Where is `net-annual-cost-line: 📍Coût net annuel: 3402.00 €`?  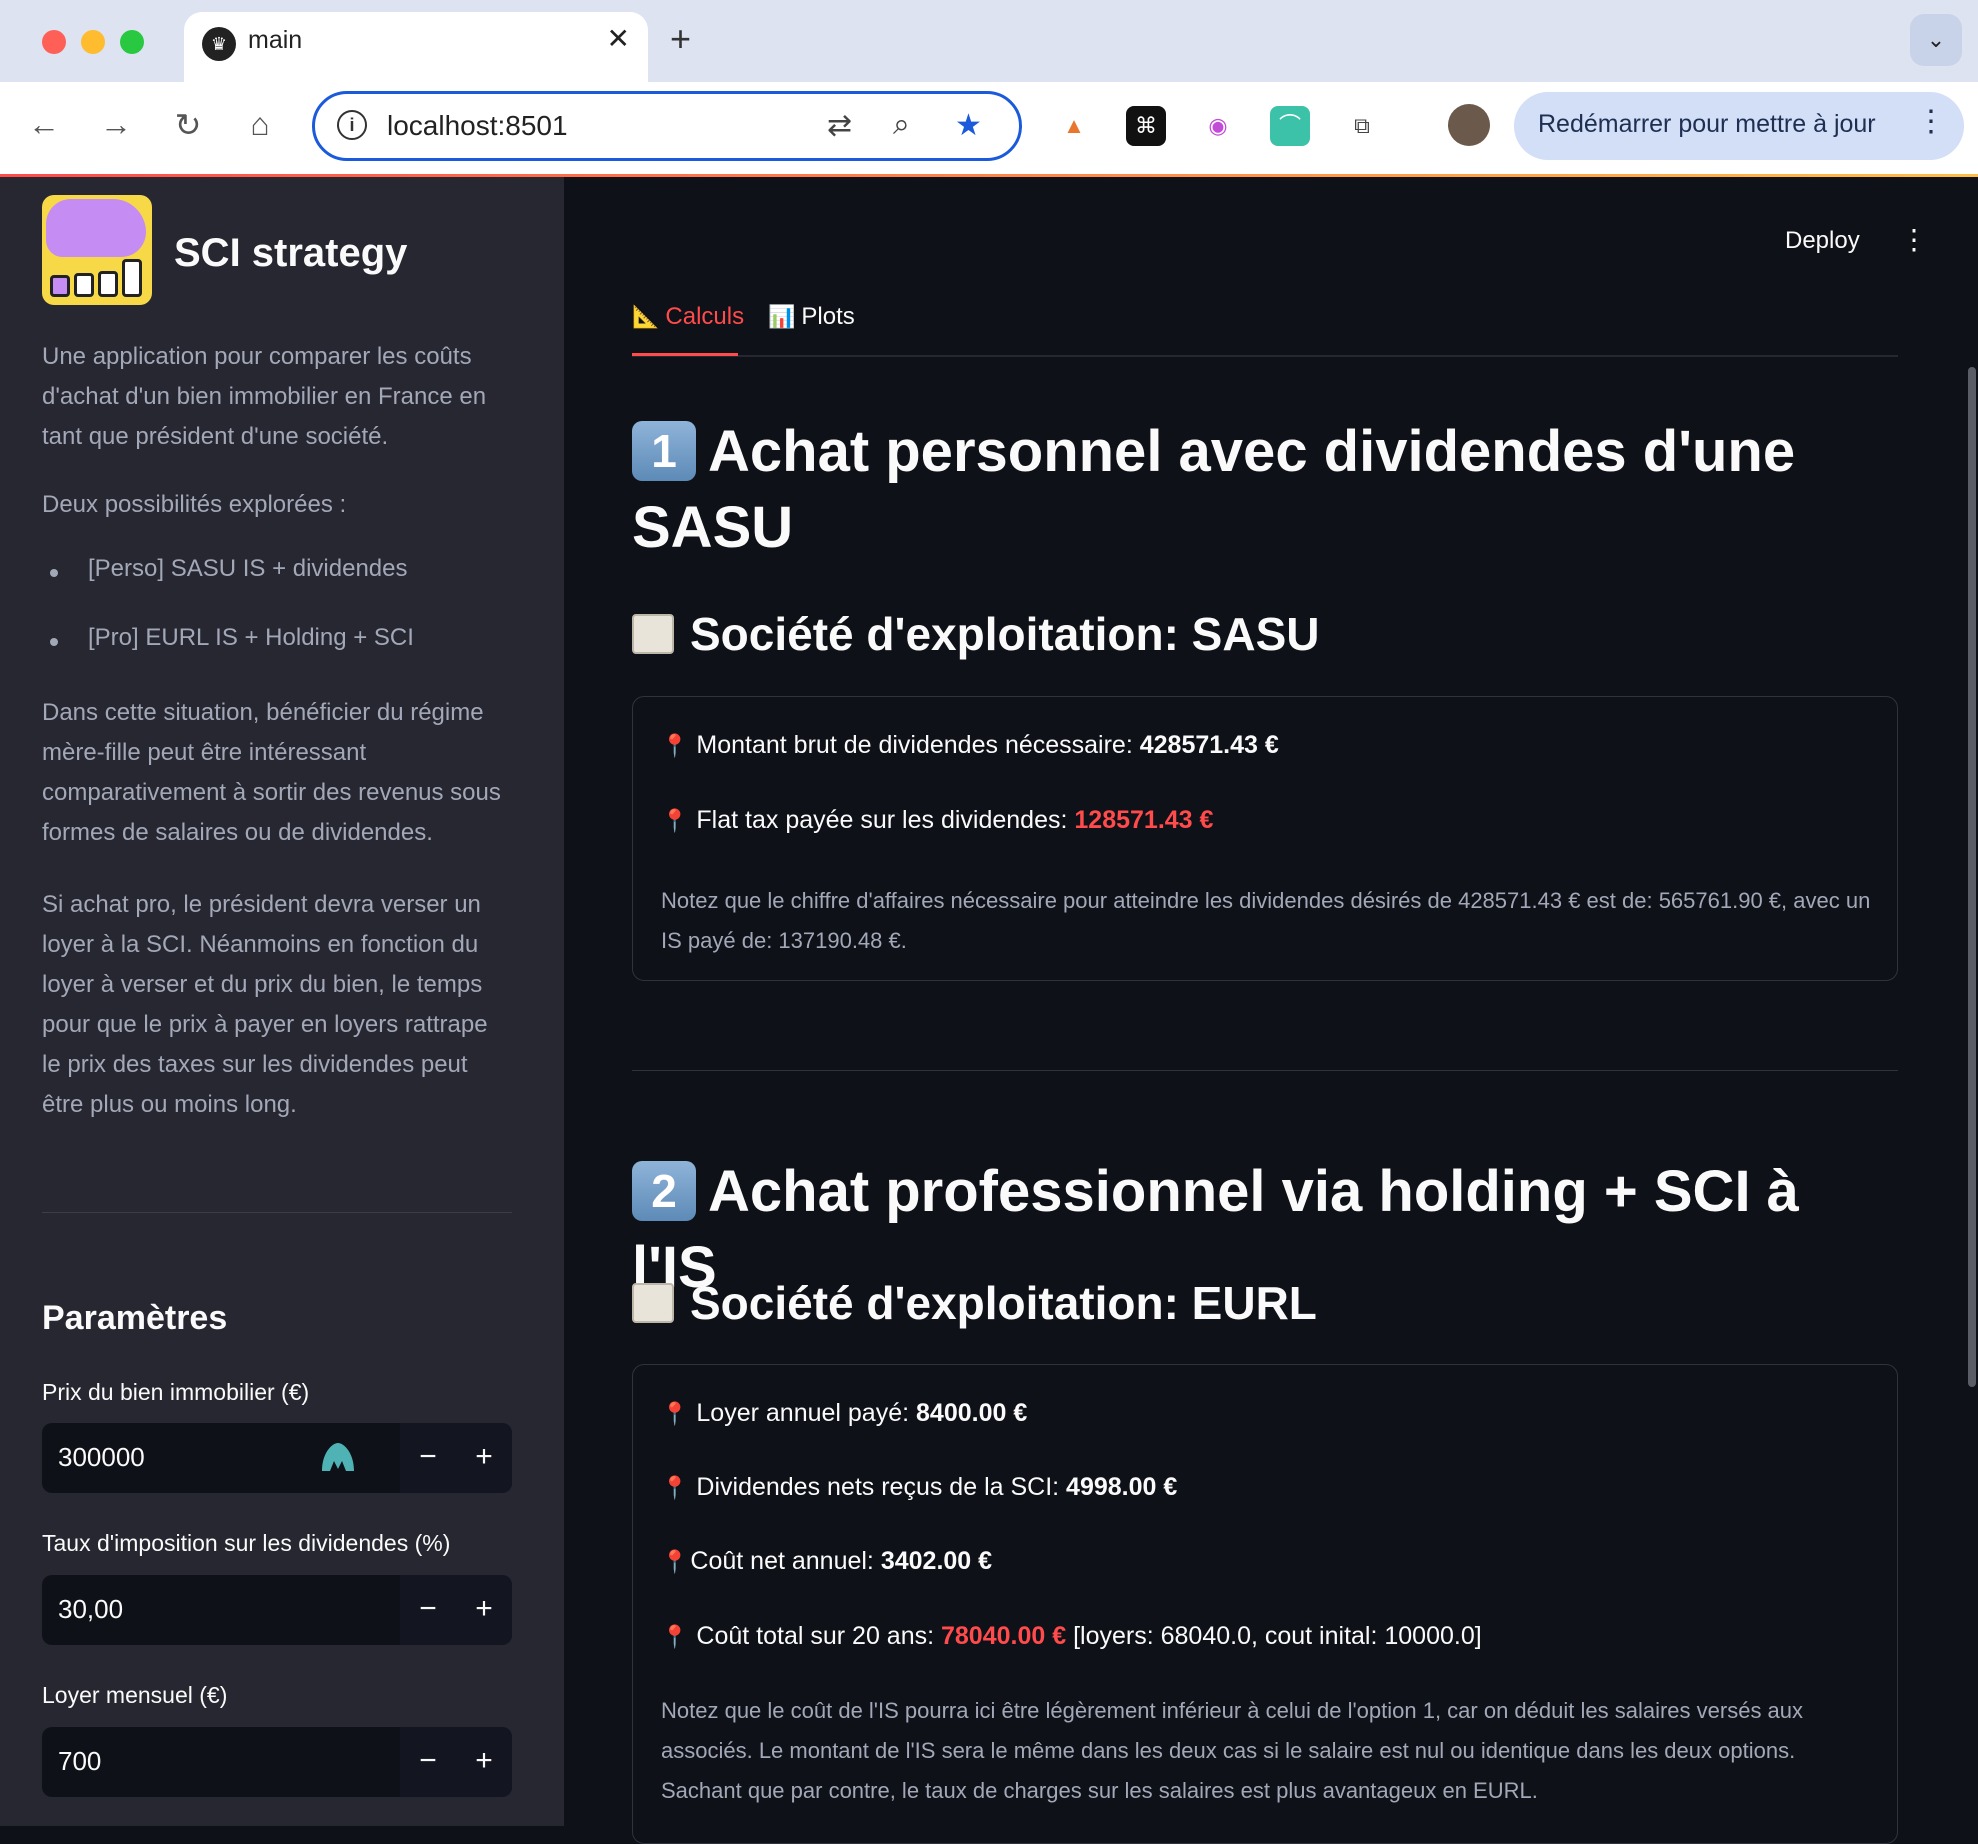
net-annual-cost-line: 📍Coût net annuel: 3402.00 € is located at coordinates (827, 1561).